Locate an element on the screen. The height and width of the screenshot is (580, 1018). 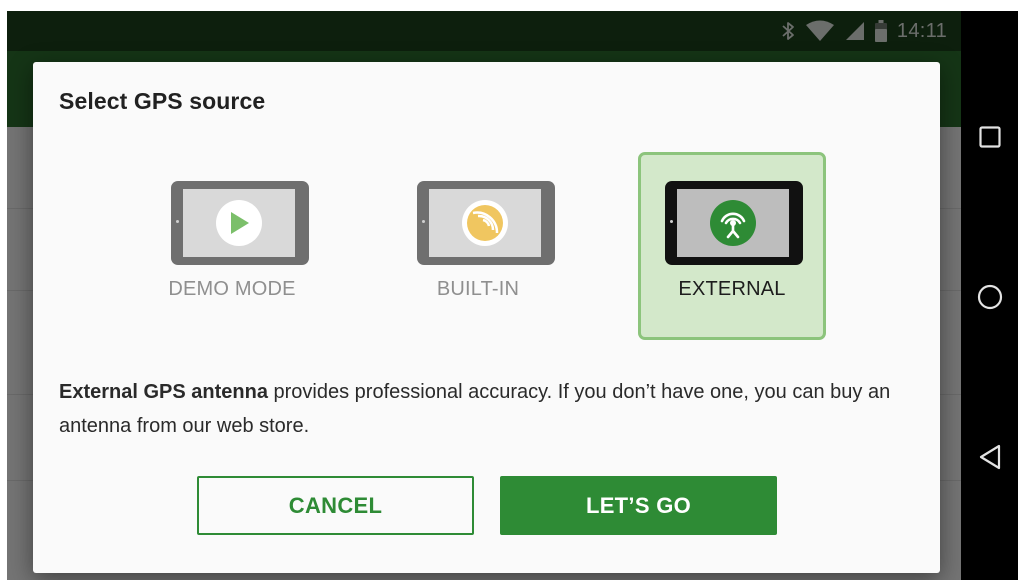
lets-go-button: LET’S GO is located at coordinates (638, 505).